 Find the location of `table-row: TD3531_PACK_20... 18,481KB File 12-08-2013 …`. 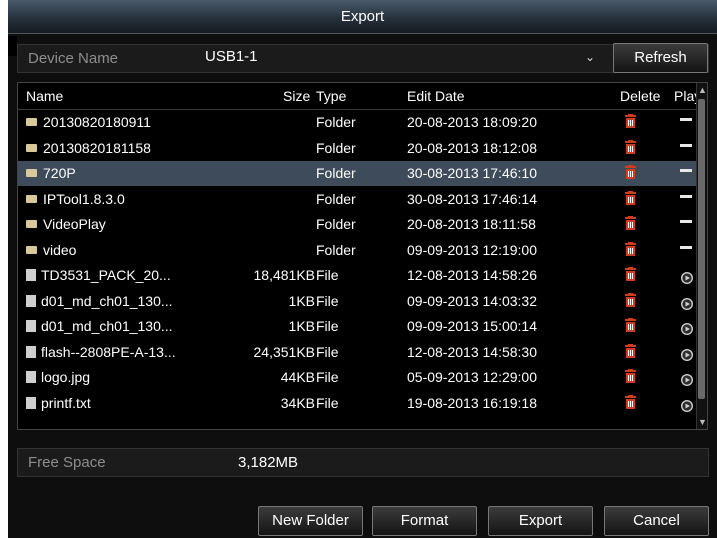

table-row: TD3531_PACK_20... 18,481KB File 12-08-2013 … is located at coordinates (362, 275).